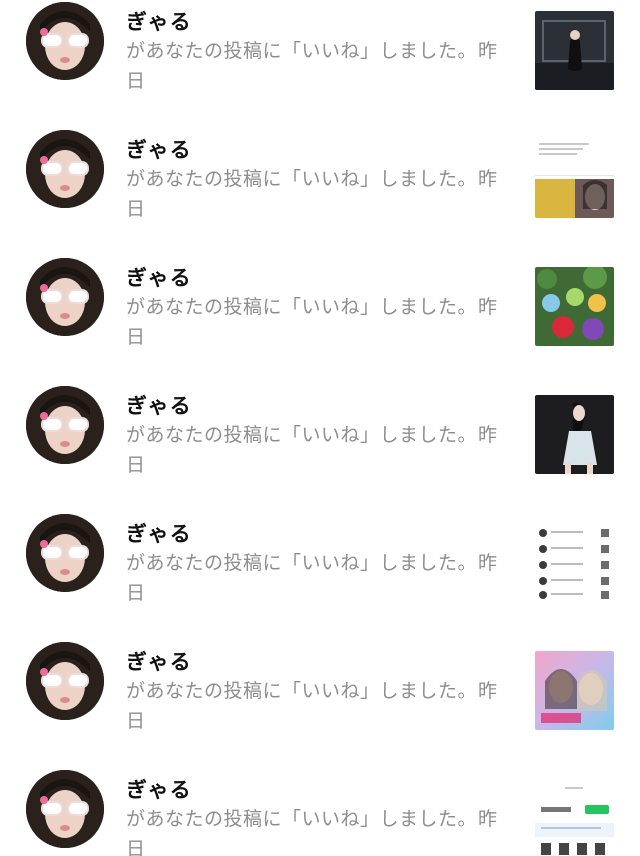 The image size is (640, 856). I want to click on shopping-page-screenshot, so click(574, 817).